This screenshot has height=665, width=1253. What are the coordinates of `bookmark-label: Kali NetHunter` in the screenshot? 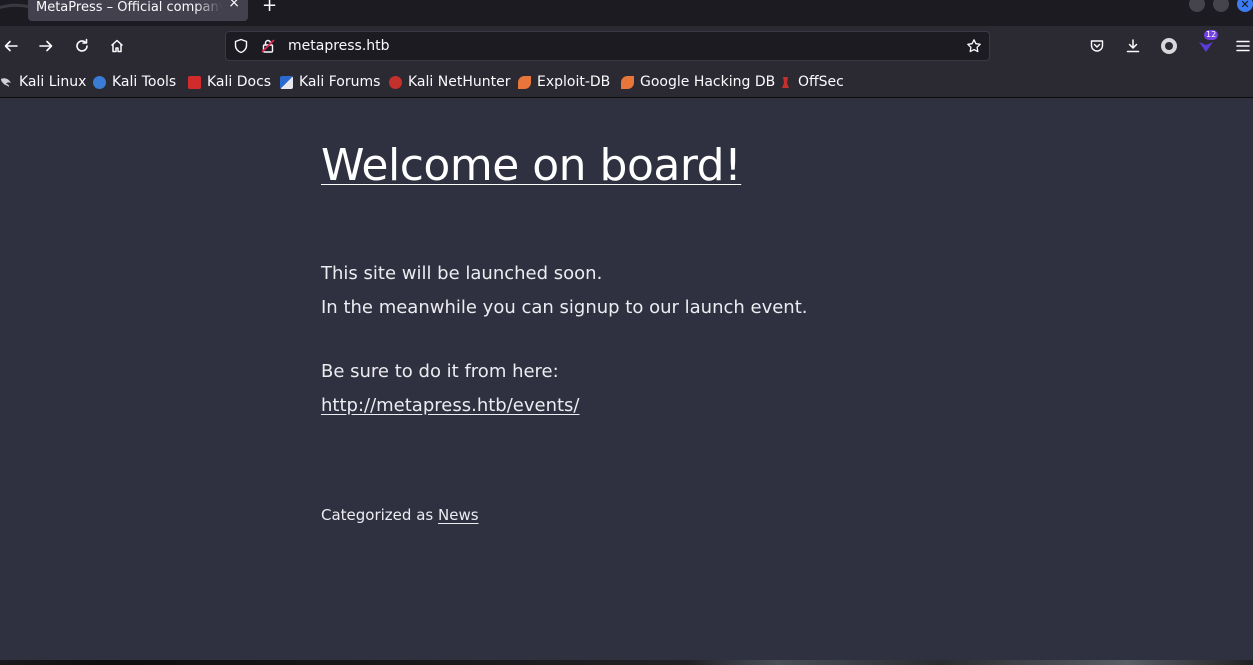 It's located at (459, 82).